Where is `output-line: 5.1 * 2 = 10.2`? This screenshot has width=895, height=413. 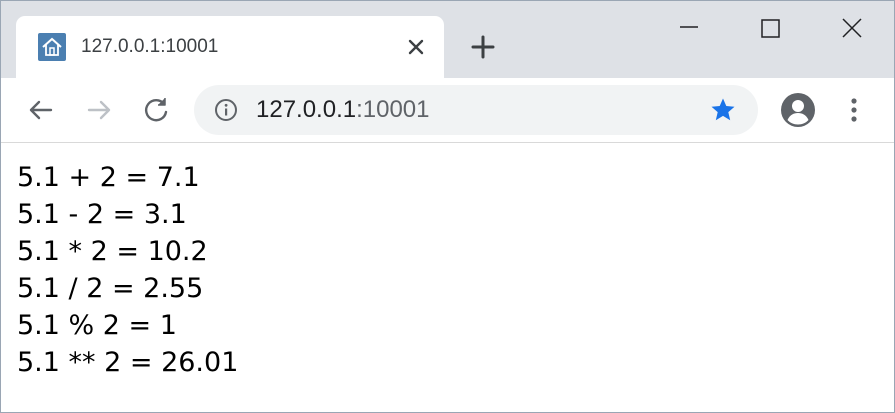 output-line: 5.1 * 2 = 10.2 is located at coordinates (112, 251).